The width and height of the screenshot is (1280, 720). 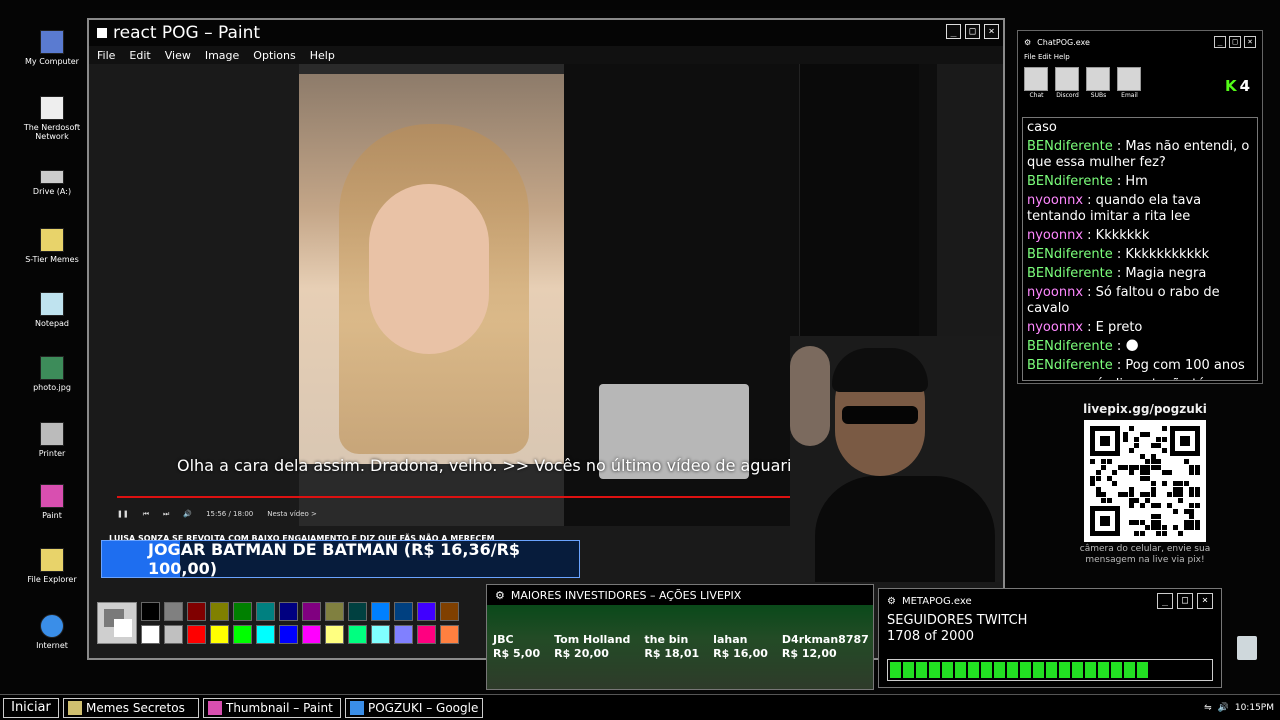 What do you see at coordinates (1208, 708) in the screenshot?
I see `network-tray-icon: ⇋` at bounding box center [1208, 708].